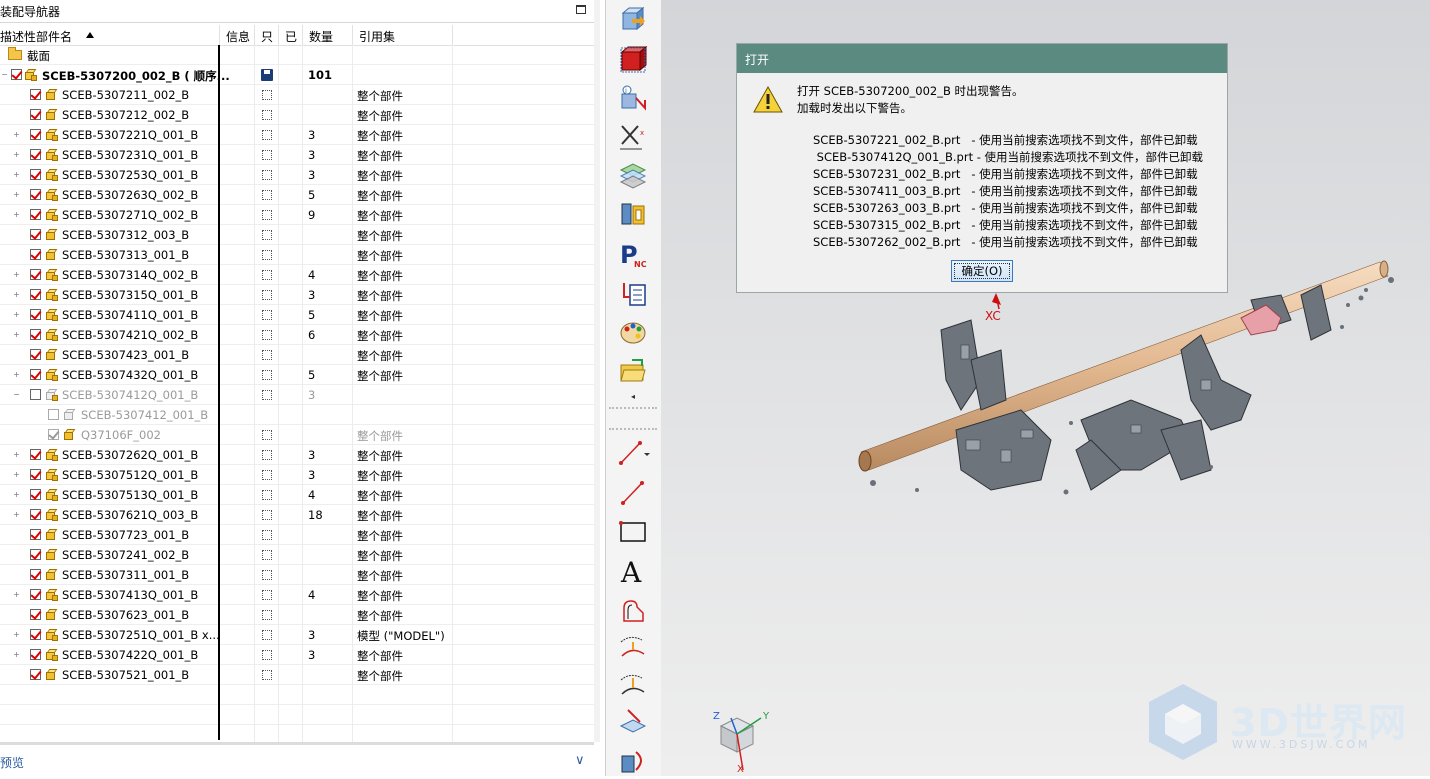 Image resolution: width=1430 pixels, height=779 pixels. What do you see at coordinates (297, 635) in the screenshot?
I see `tree-row: + SCEB-5307251Q_001_B x... 3 模型 ("MODEL")` at bounding box center [297, 635].